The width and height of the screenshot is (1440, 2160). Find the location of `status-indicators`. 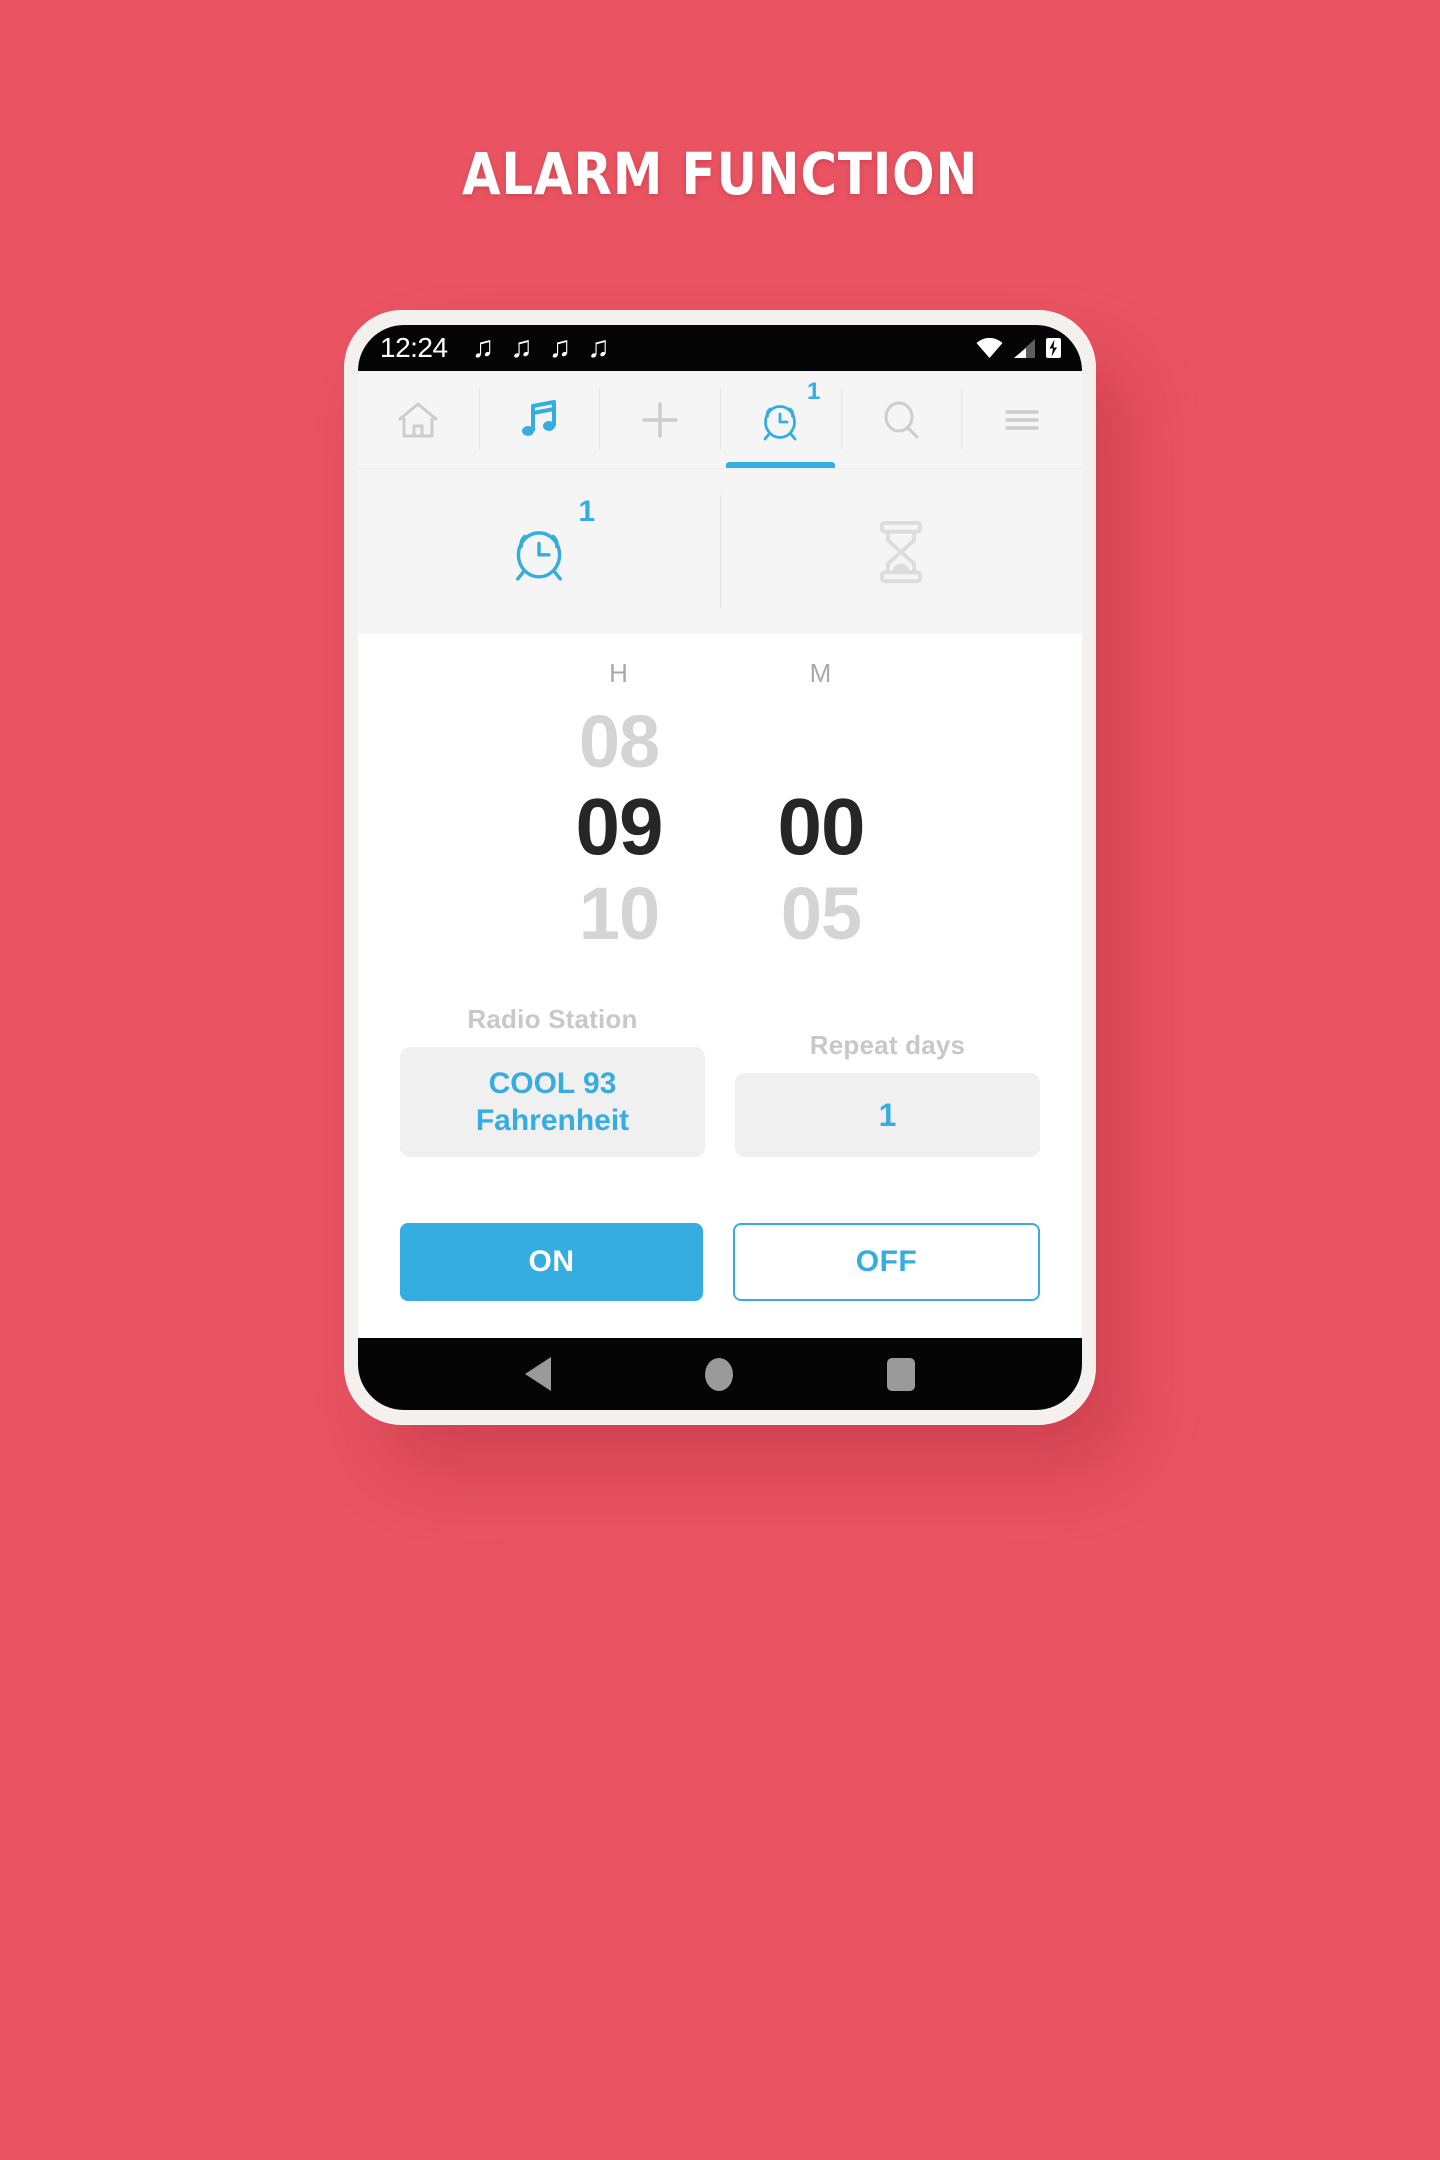

status-indicators is located at coordinates (1019, 348).